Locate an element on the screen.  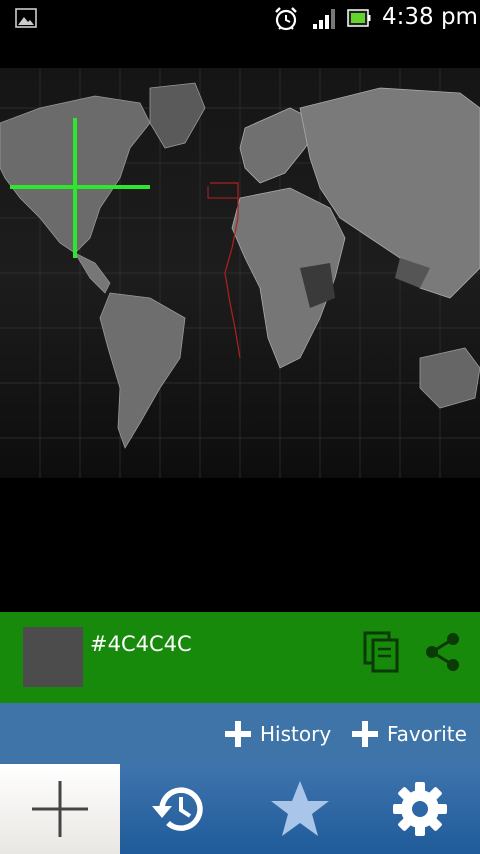
share-icon is located at coordinates (442, 652).